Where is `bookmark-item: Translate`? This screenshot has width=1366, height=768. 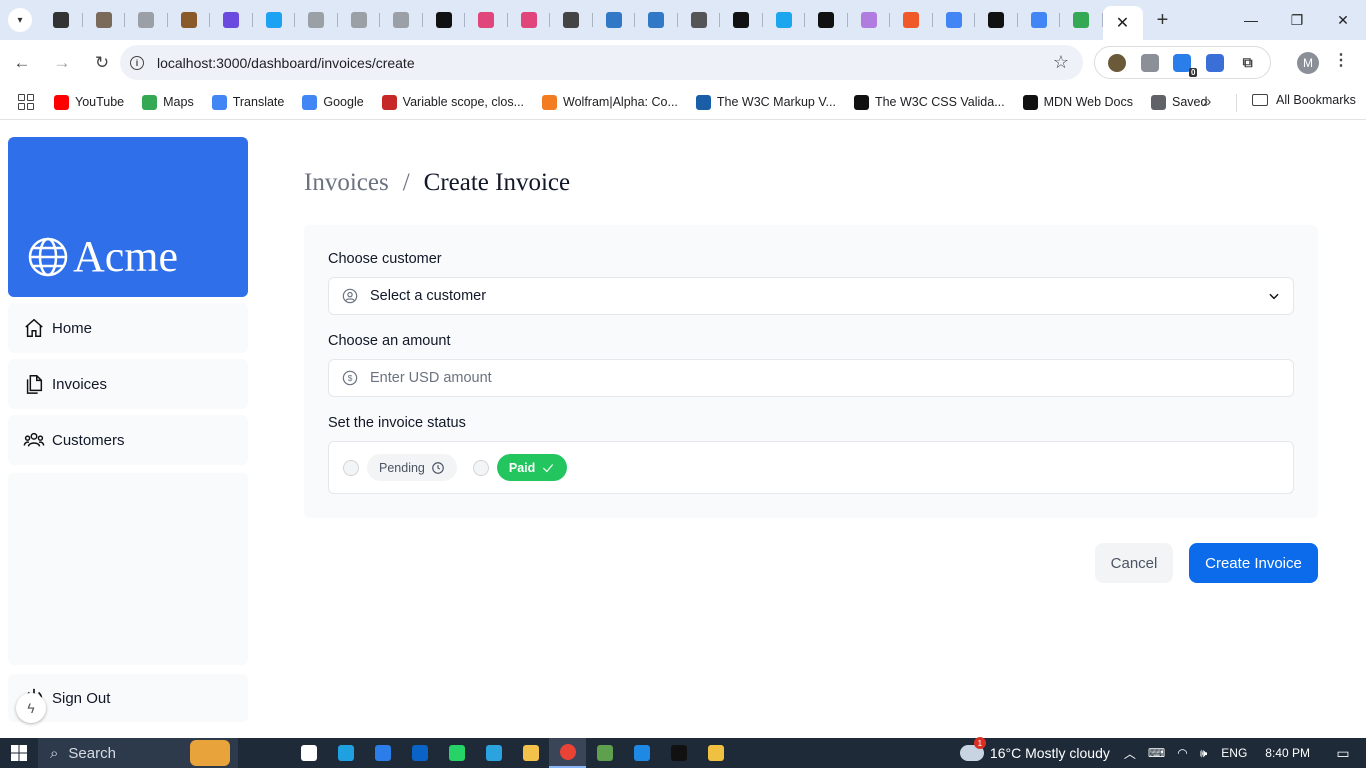 bookmark-item: Translate is located at coordinates (247, 102).